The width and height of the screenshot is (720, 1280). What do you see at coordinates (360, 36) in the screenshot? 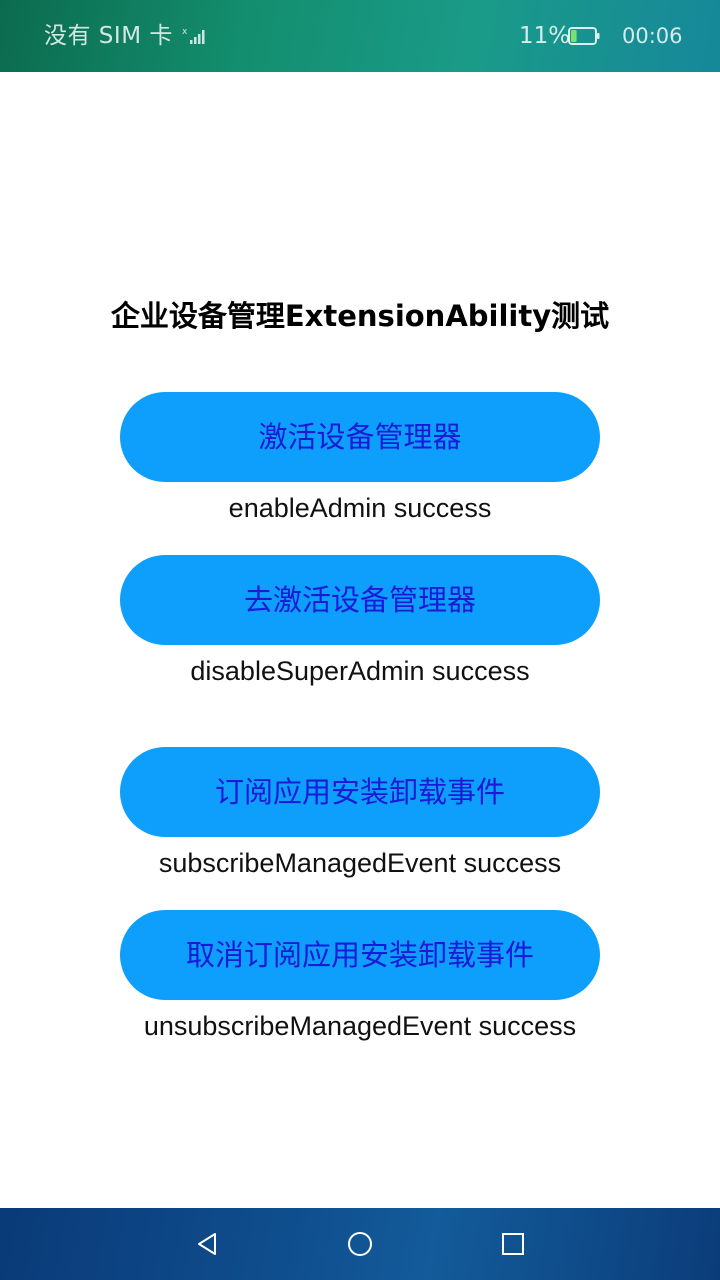
I see `status-bar: 没有 SIM 卡 x 11% 00:06` at bounding box center [360, 36].